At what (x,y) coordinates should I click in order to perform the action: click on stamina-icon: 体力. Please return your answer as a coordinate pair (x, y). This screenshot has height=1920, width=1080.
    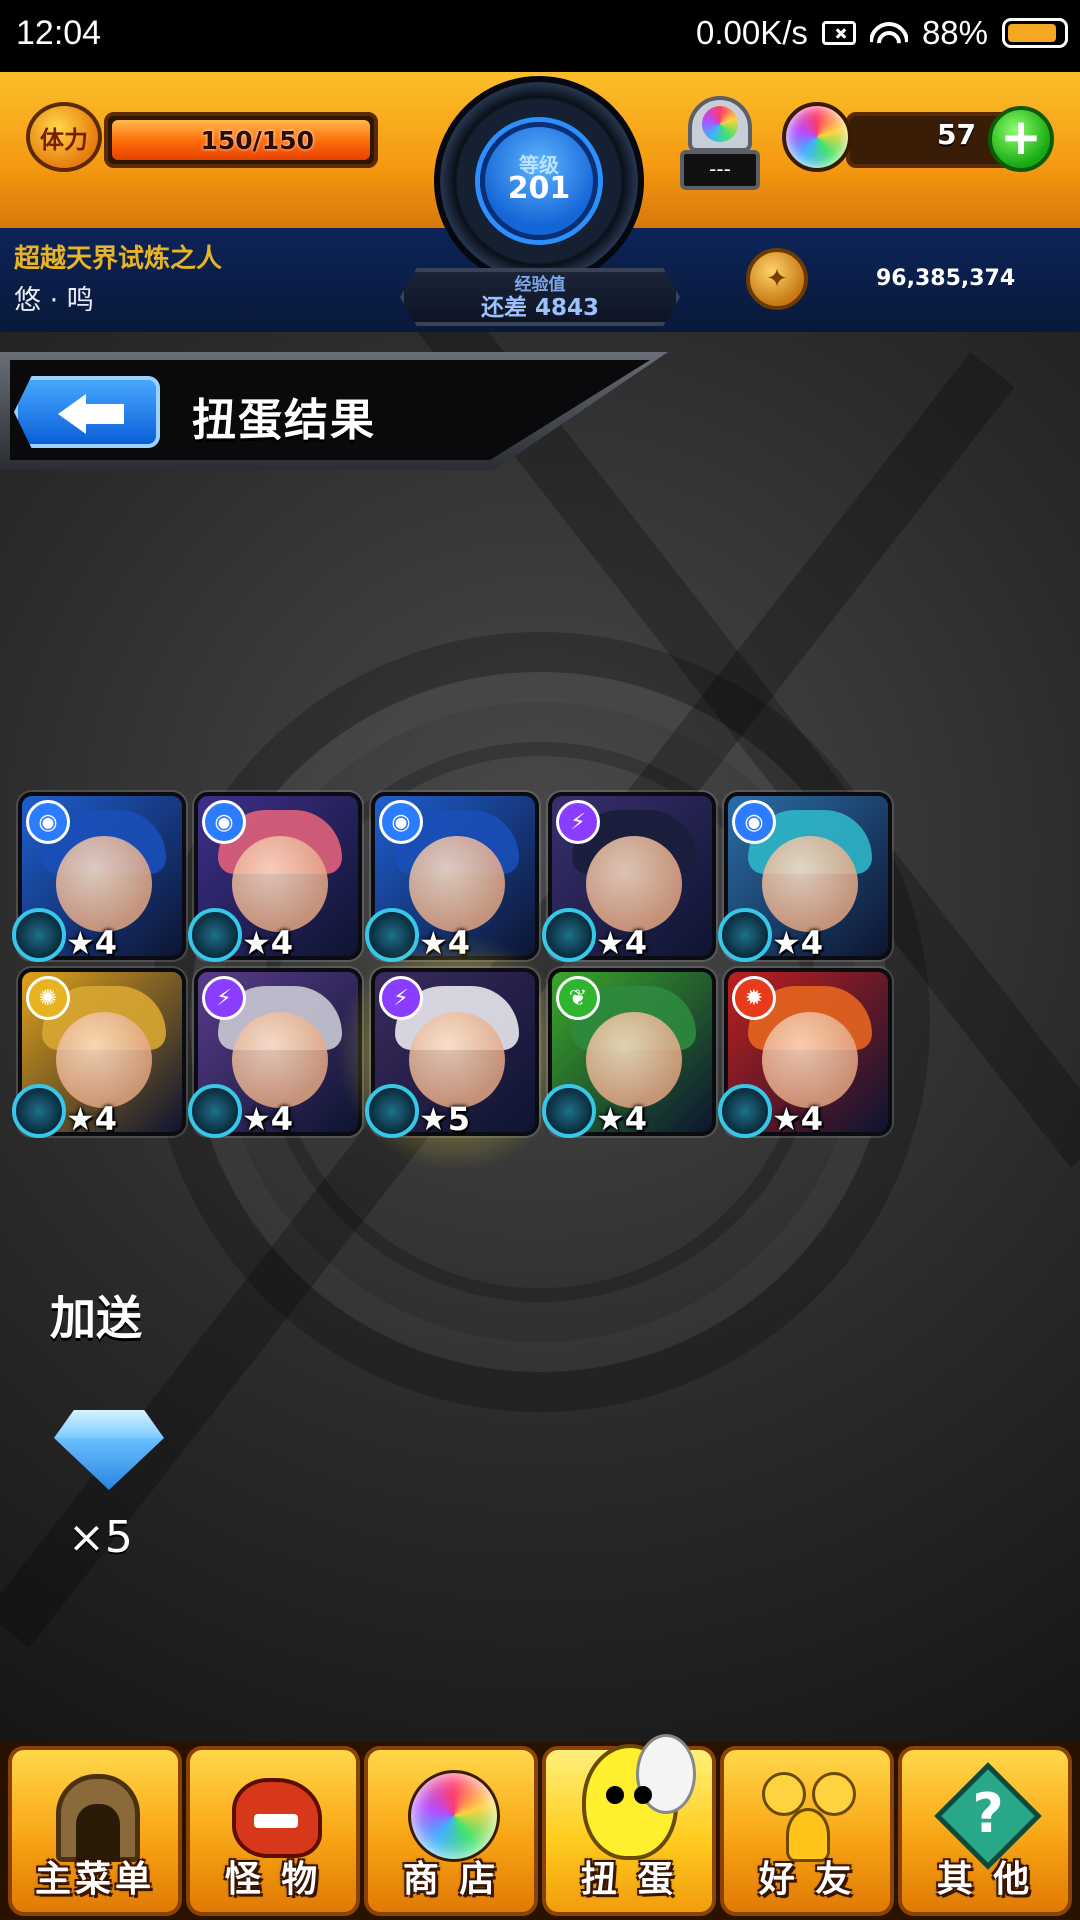
    Looking at the image, I should click on (64, 137).